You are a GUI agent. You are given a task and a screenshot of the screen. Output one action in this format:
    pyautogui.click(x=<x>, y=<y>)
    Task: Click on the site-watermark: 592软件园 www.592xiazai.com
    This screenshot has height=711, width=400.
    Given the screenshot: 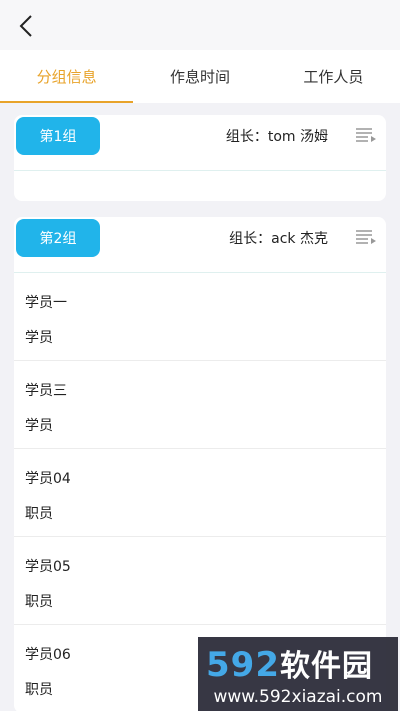 What is the action you would take?
    pyautogui.click(x=298, y=674)
    